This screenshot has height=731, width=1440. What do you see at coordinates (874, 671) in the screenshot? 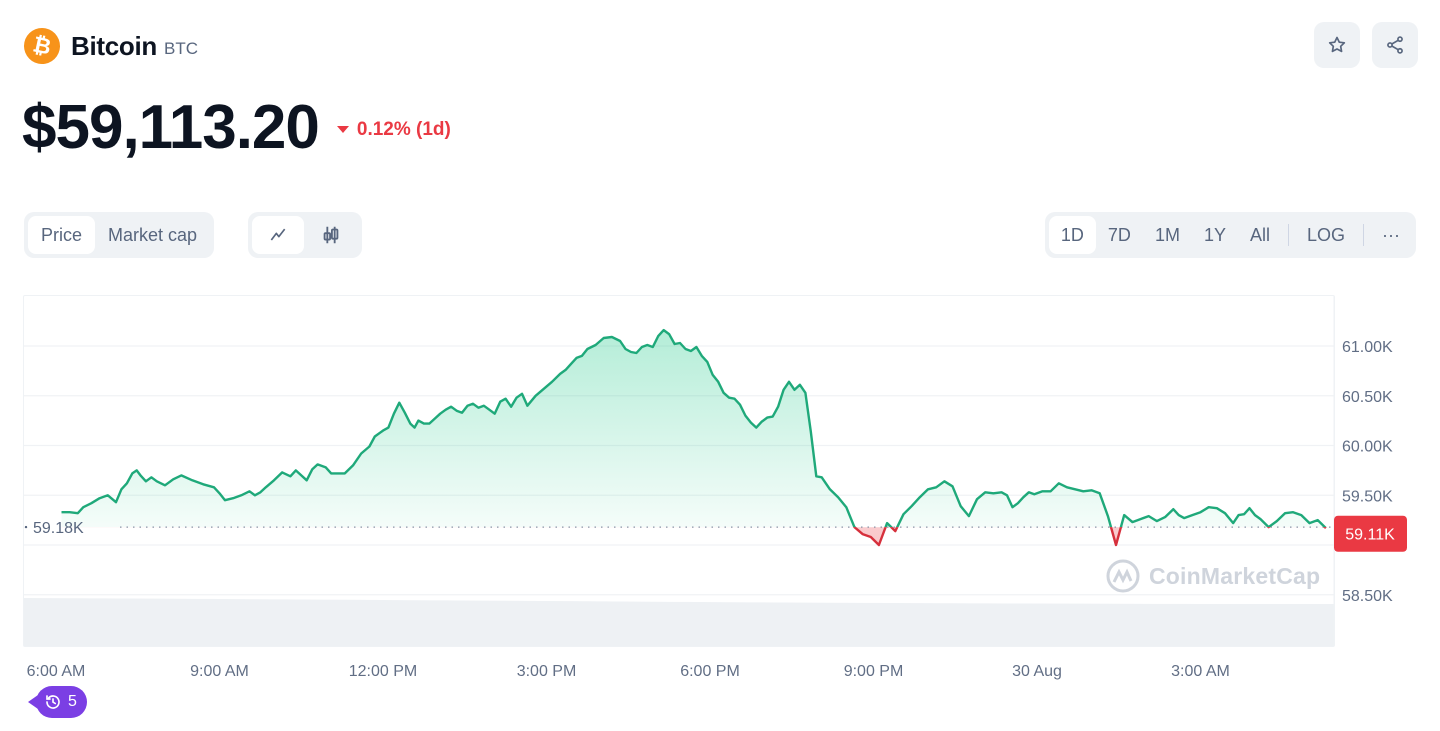
I see `x-tick-label: 9:00 PM` at bounding box center [874, 671].